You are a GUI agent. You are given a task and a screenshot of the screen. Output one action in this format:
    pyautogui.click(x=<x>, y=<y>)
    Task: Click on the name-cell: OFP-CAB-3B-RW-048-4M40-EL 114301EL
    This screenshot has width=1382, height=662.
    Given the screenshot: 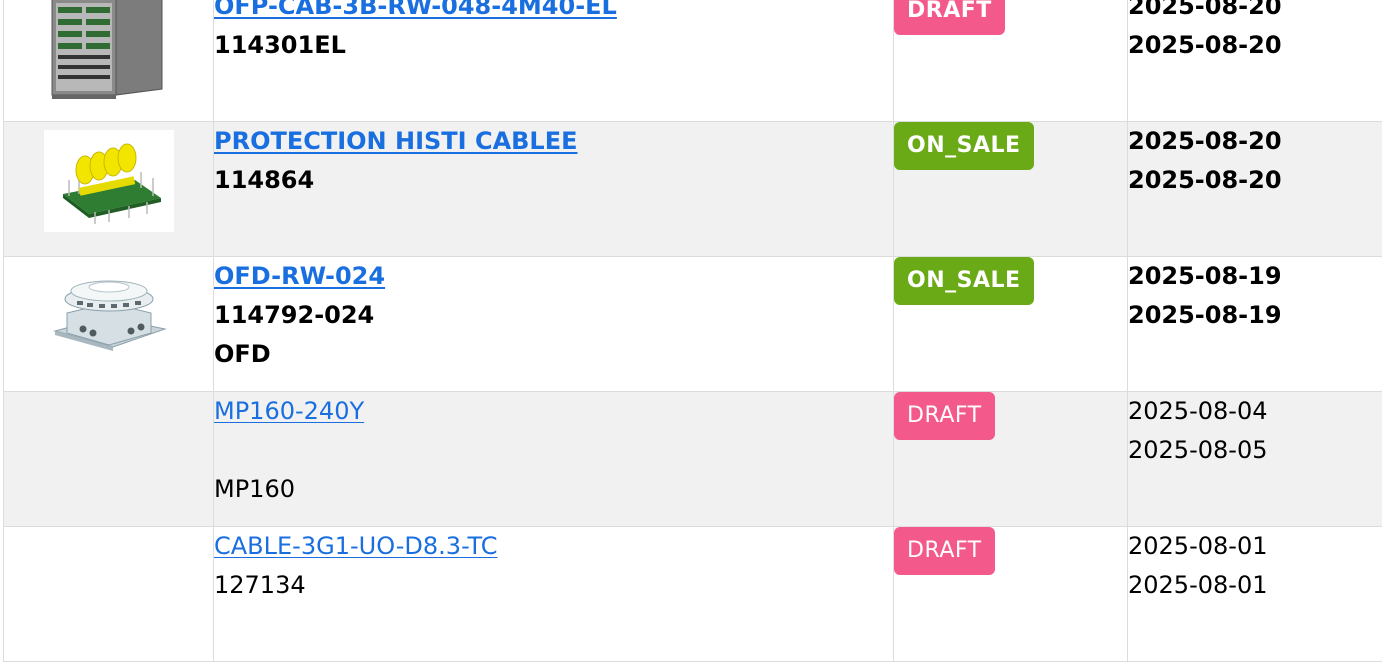 What is the action you would take?
    pyautogui.click(x=554, y=61)
    